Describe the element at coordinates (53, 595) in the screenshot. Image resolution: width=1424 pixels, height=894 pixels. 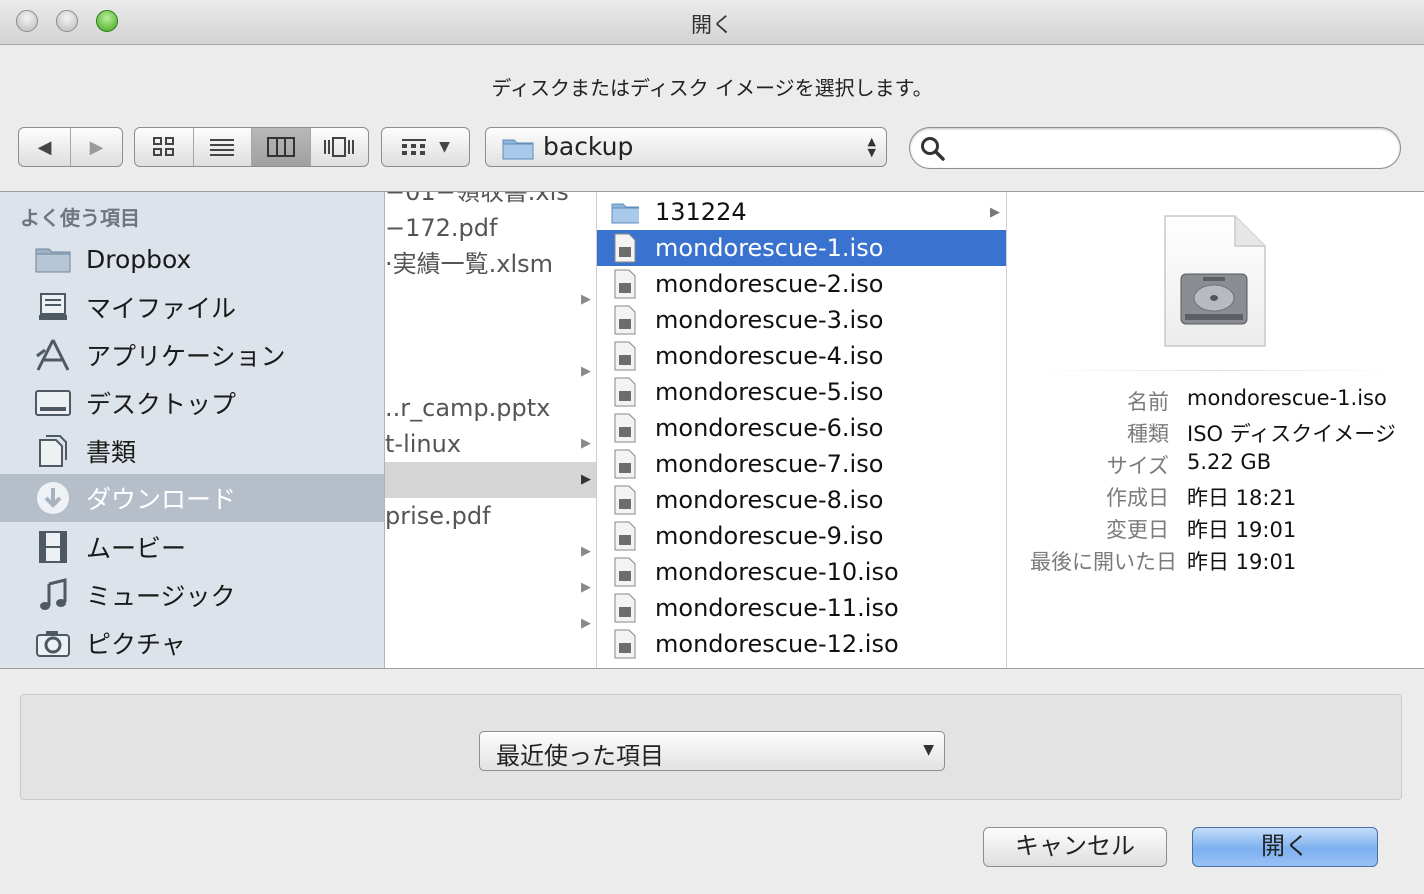
I see `music-icon` at that location.